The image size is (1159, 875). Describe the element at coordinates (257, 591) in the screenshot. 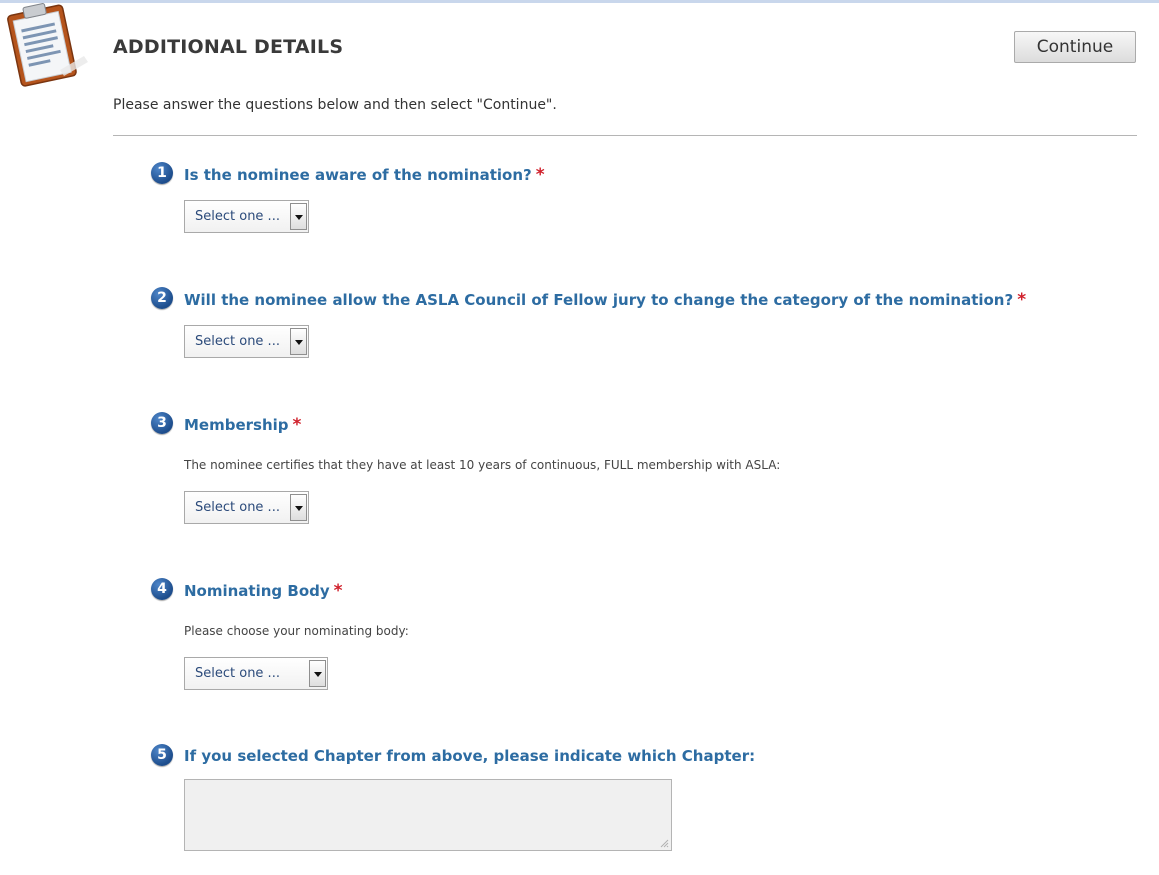

I see `question-4-text: Nominating Body` at that location.